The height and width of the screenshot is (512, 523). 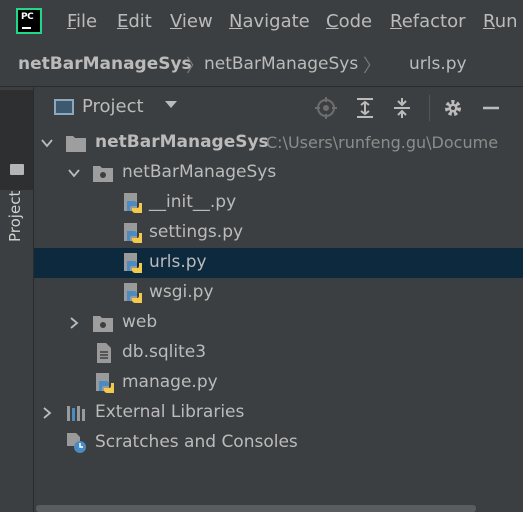 I want to click on menu-refactor: Refactor, so click(x=428, y=21).